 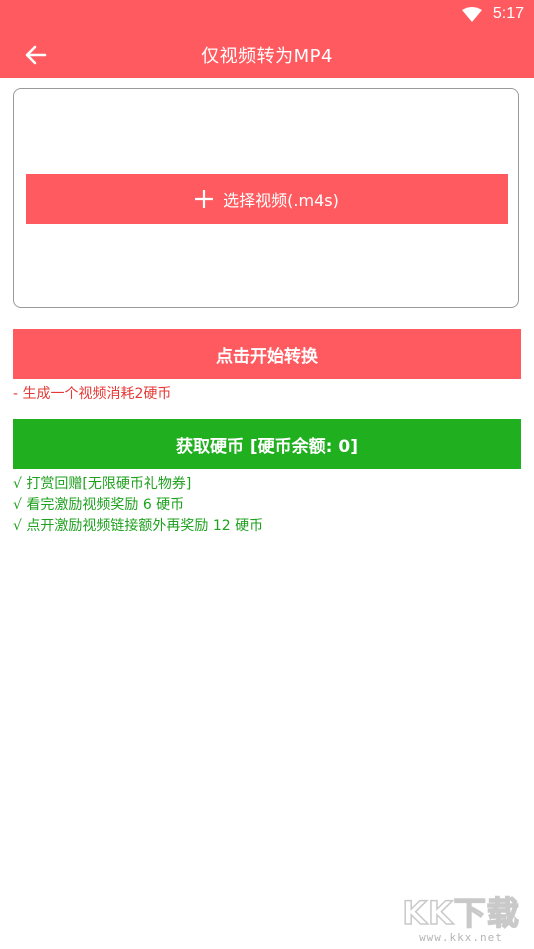 I want to click on select-video-button: 选择视频(.m4s), so click(x=267, y=199).